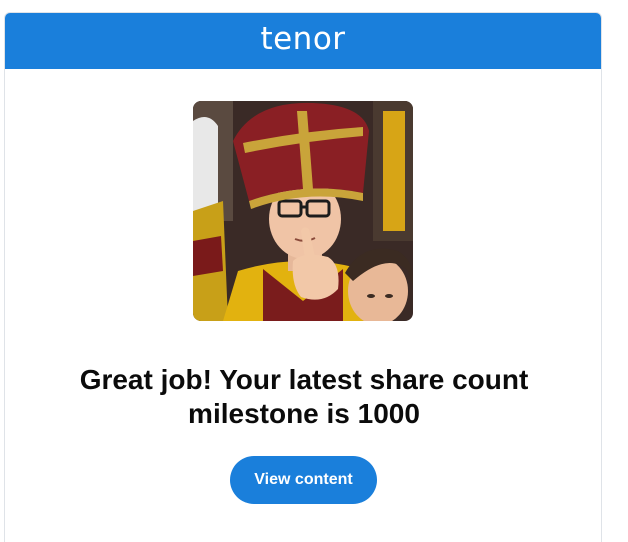 The height and width of the screenshot is (542, 628). I want to click on celebration-gif, so click(303, 211).